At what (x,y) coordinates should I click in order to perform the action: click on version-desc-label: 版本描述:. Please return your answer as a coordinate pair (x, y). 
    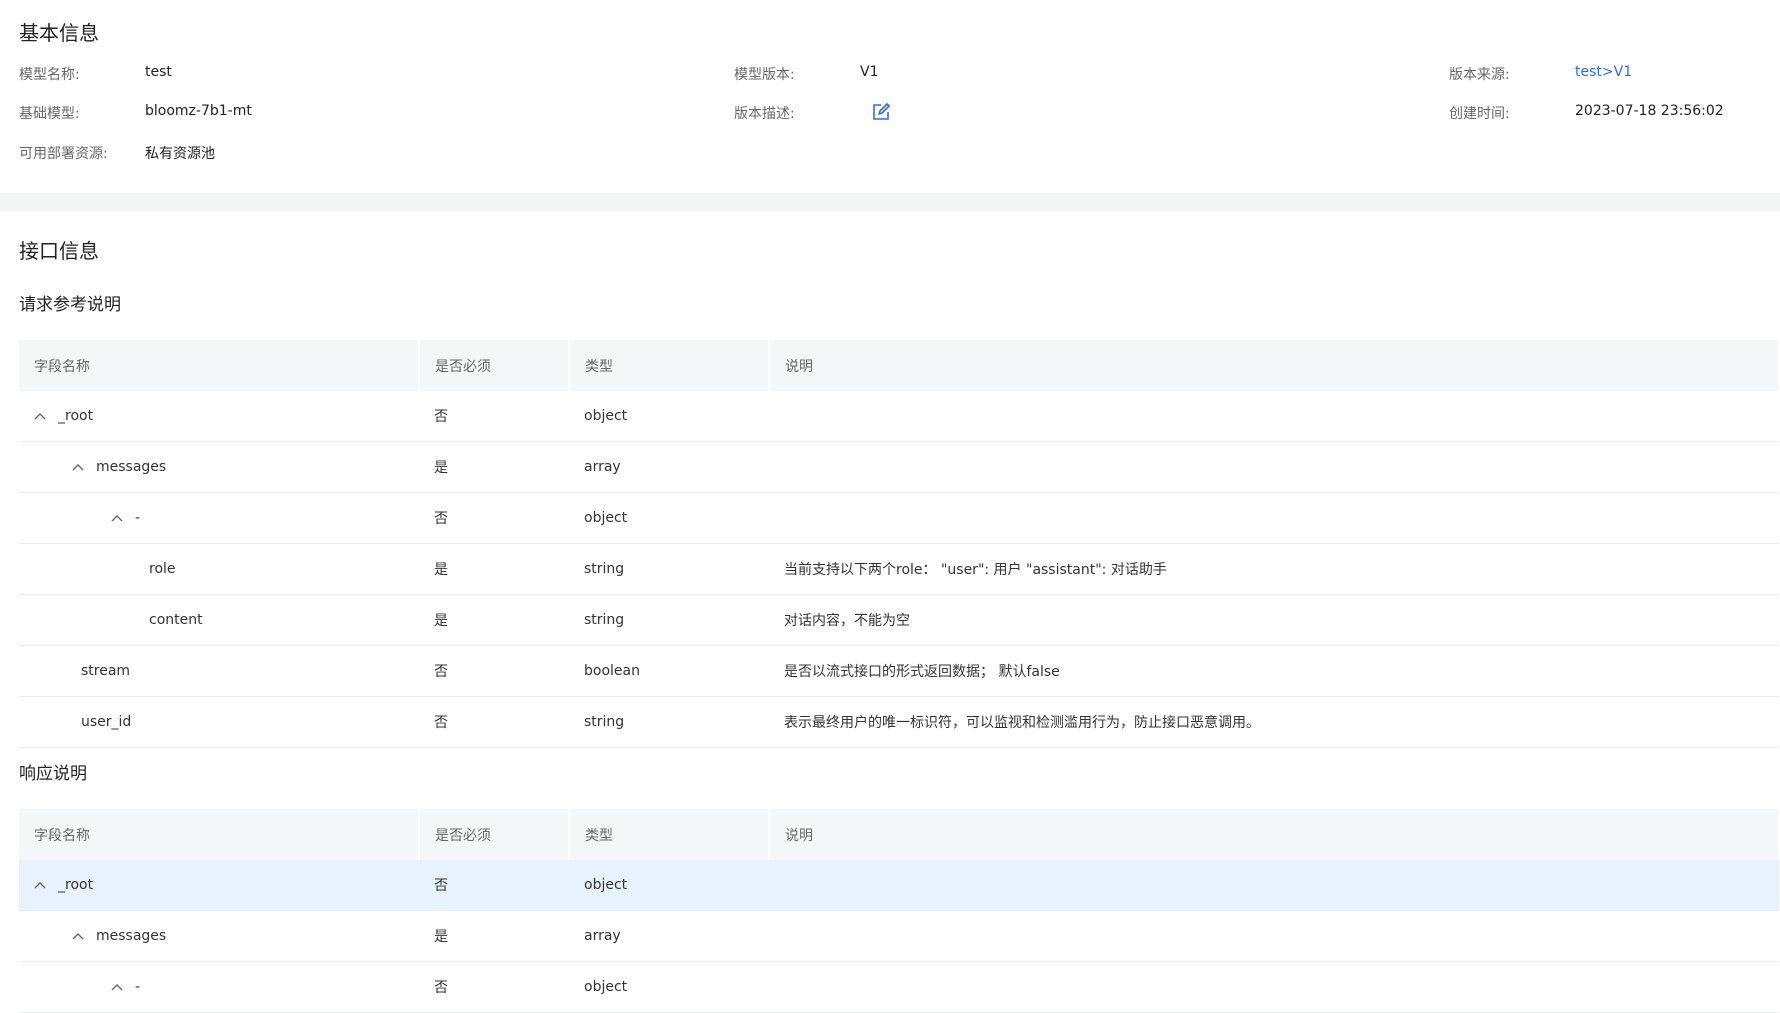
    Looking at the image, I should click on (764, 114).